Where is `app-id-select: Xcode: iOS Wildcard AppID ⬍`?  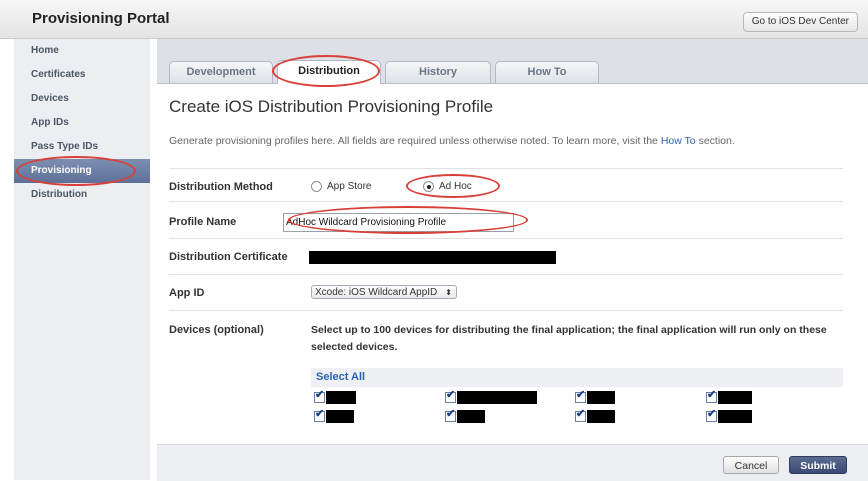
app-id-select: Xcode: iOS Wildcard AppID ⬍ is located at coordinates (384, 292).